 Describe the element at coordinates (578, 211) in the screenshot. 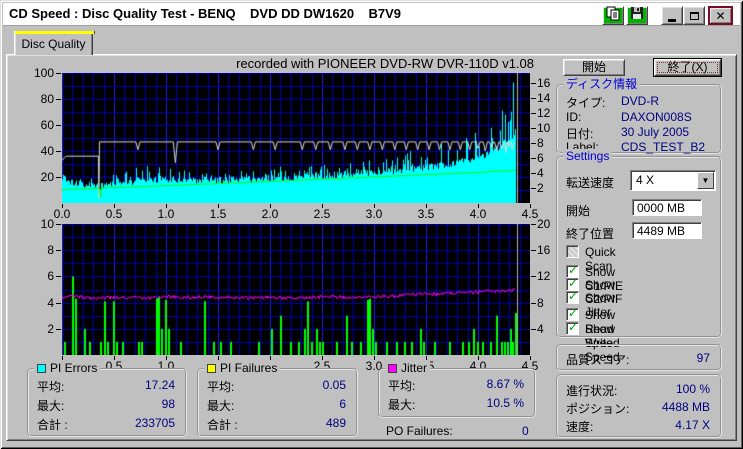

I see `start-position-label: 開始` at that location.